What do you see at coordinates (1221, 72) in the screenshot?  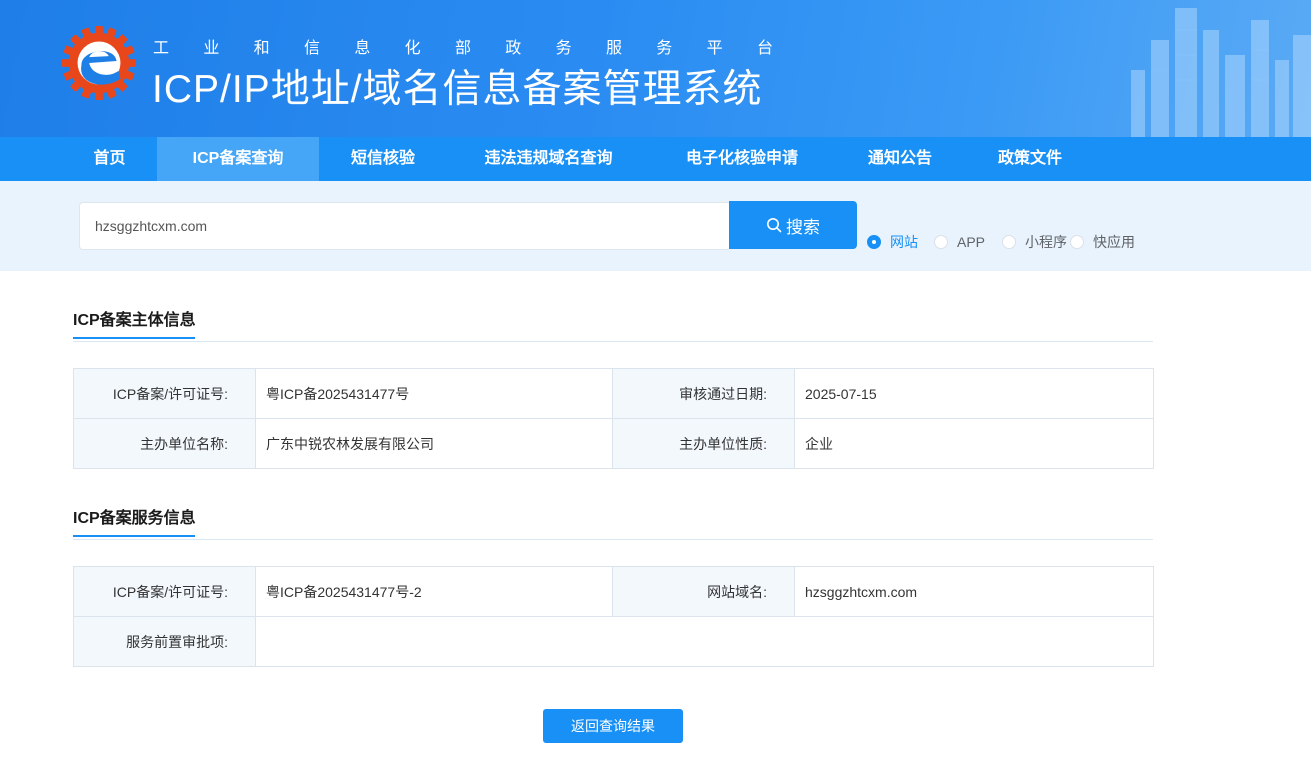 I see `city-skyline-decoration` at bounding box center [1221, 72].